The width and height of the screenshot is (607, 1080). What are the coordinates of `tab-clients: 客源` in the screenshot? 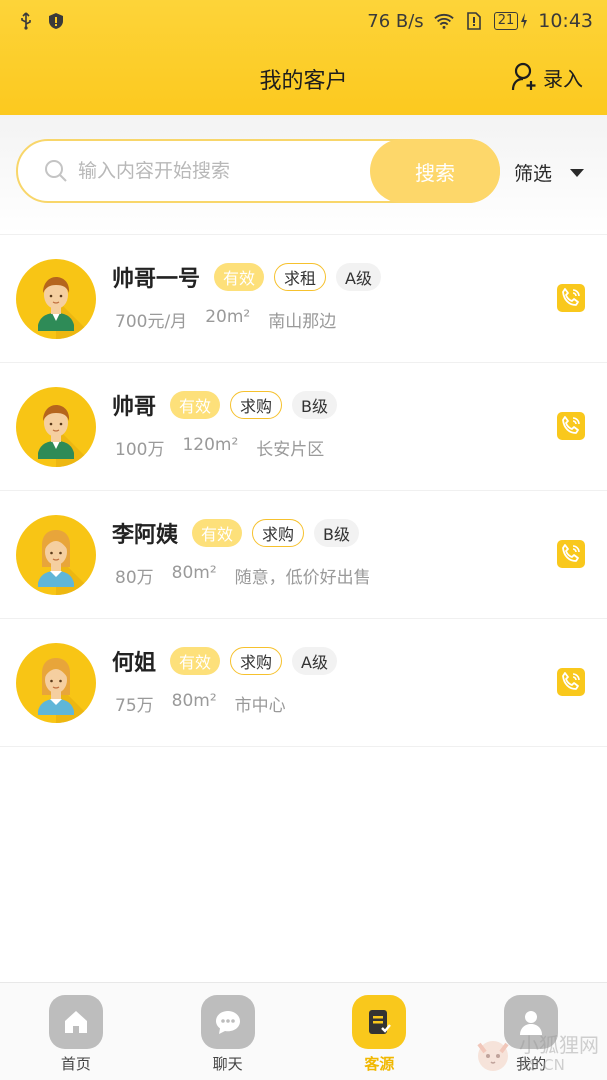 It's located at (380, 1031).